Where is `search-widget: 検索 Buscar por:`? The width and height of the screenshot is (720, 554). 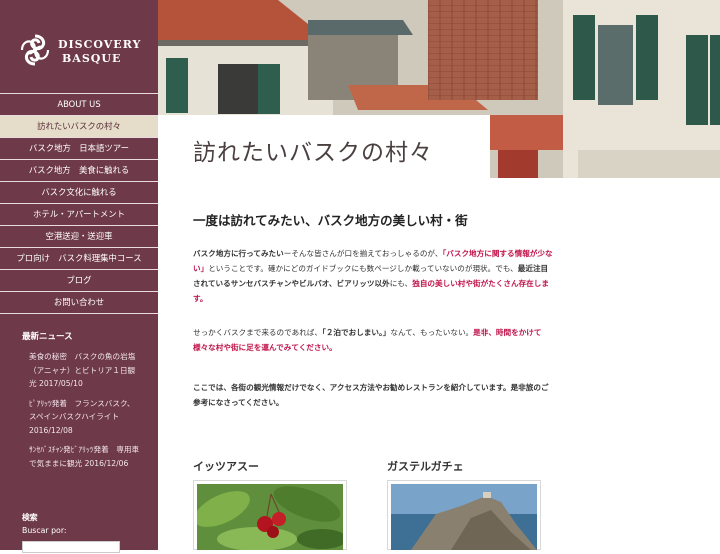 search-widget: 検索 Buscar por: is located at coordinates (79, 532).